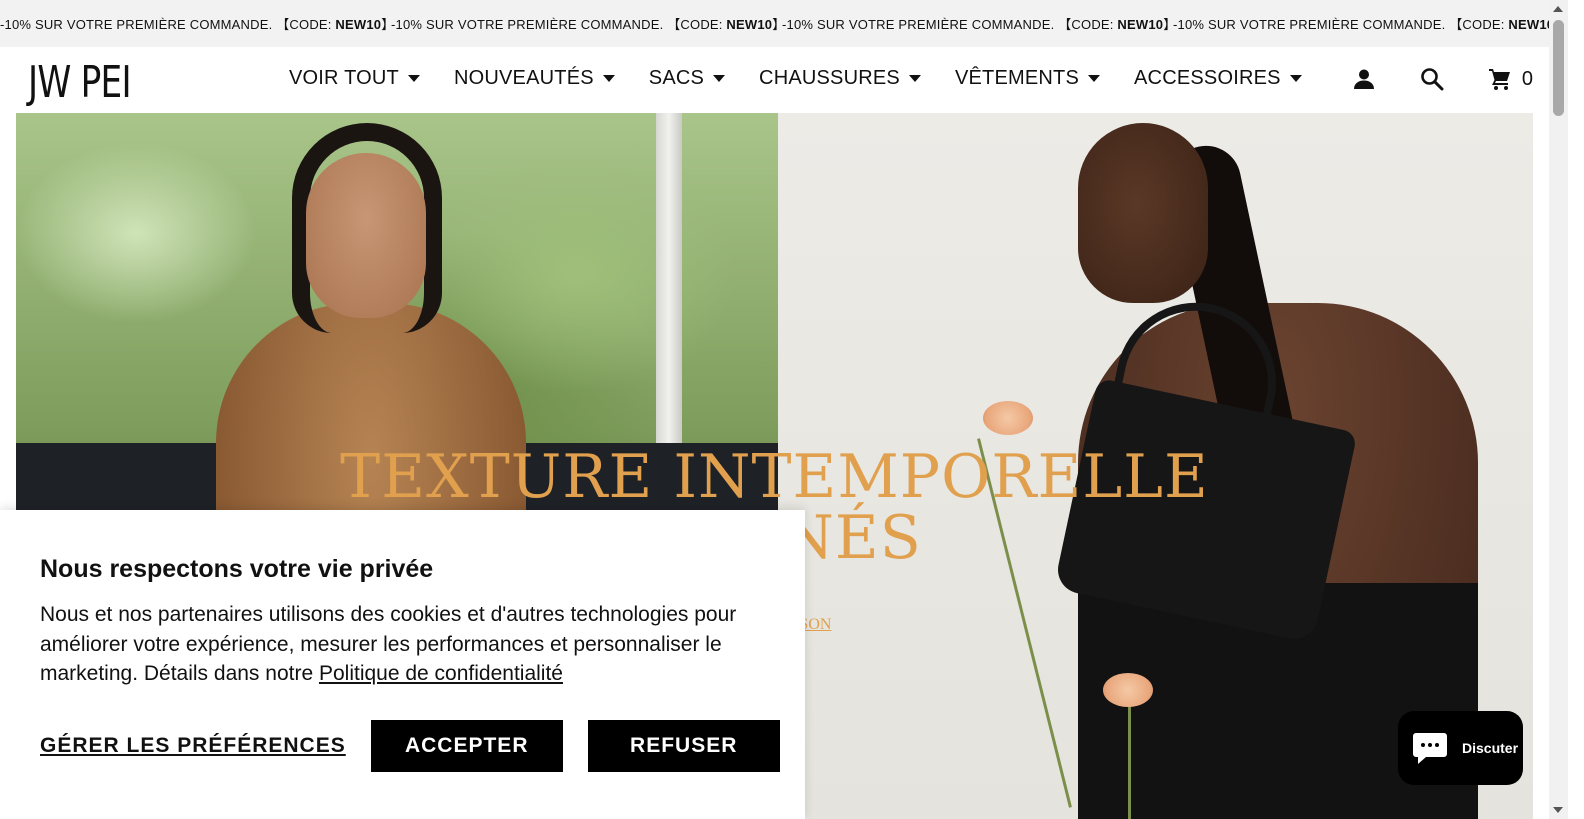 The width and height of the screenshot is (1584, 819). What do you see at coordinates (1558, 9) in the screenshot?
I see `scroll-up-arrow-icon` at bounding box center [1558, 9].